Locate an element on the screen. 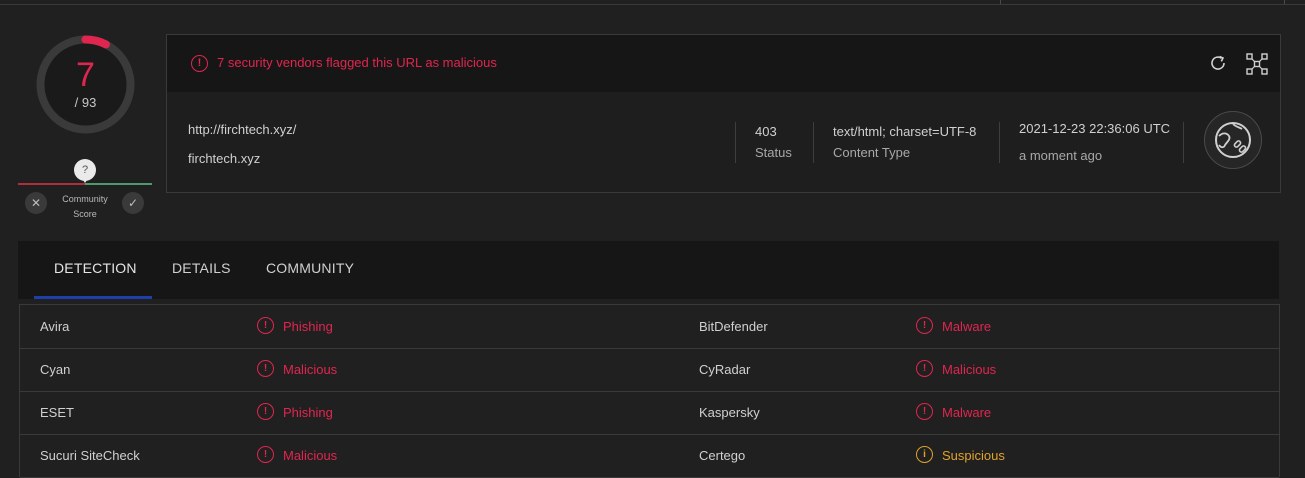  vote-malicious-button: ✕ is located at coordinates (36, 203).